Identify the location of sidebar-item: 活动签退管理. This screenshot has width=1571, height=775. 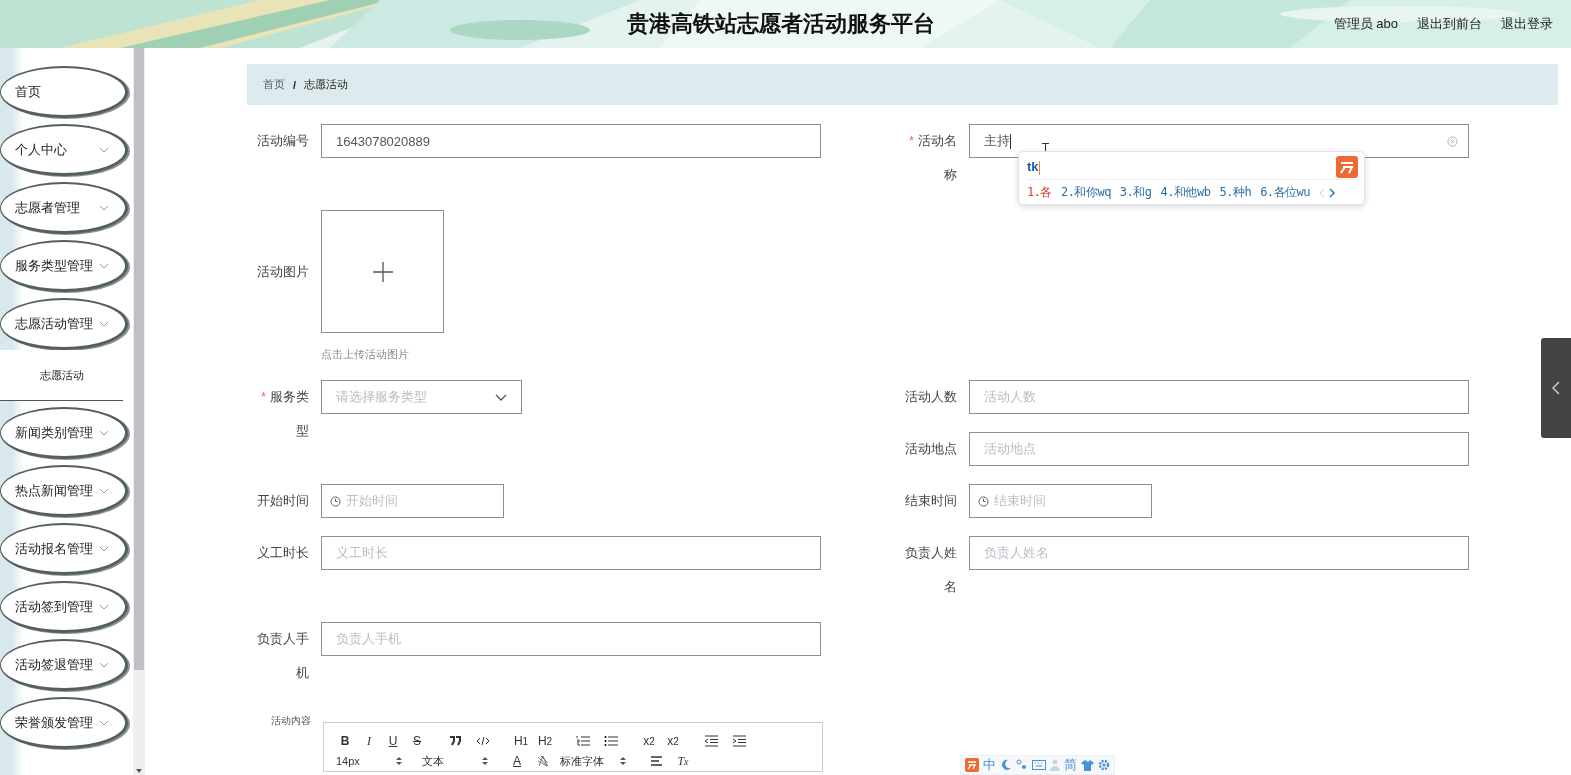
(64, 665).